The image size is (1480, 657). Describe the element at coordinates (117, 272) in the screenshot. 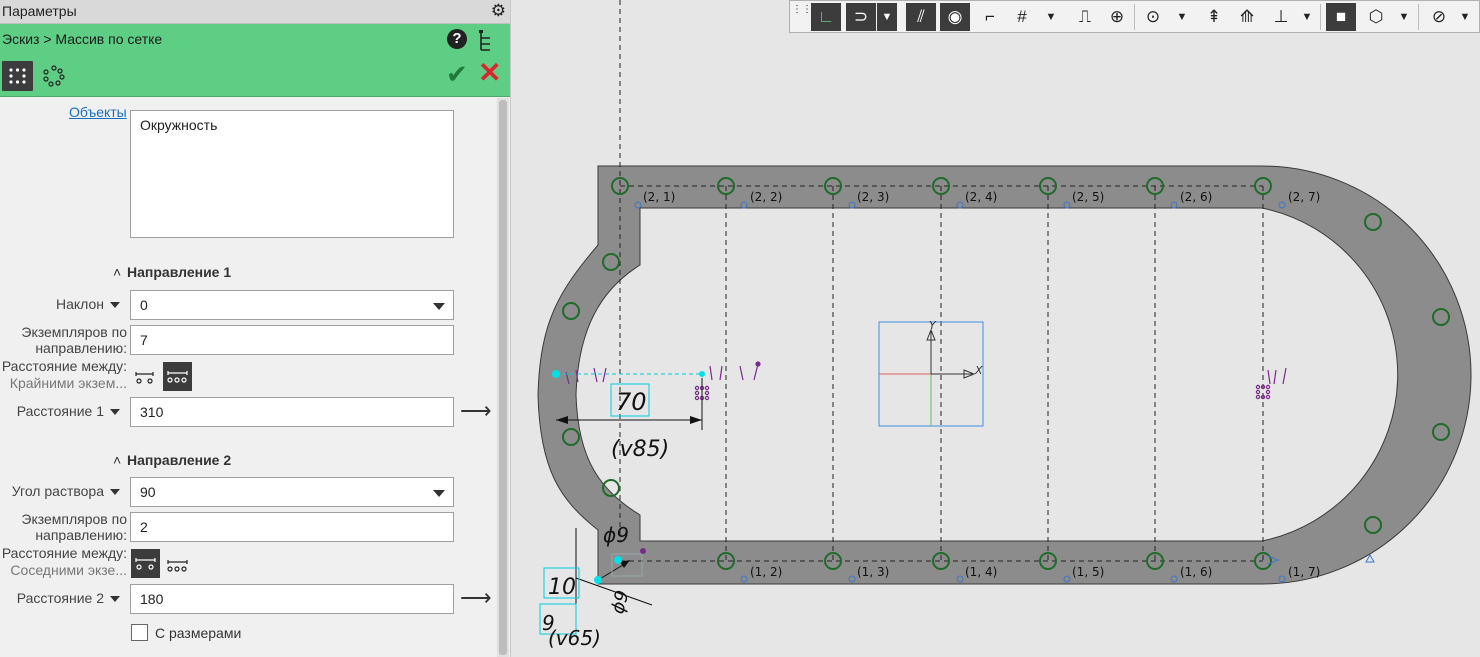

I see `collapse-caret-icon: ˄` at that location.